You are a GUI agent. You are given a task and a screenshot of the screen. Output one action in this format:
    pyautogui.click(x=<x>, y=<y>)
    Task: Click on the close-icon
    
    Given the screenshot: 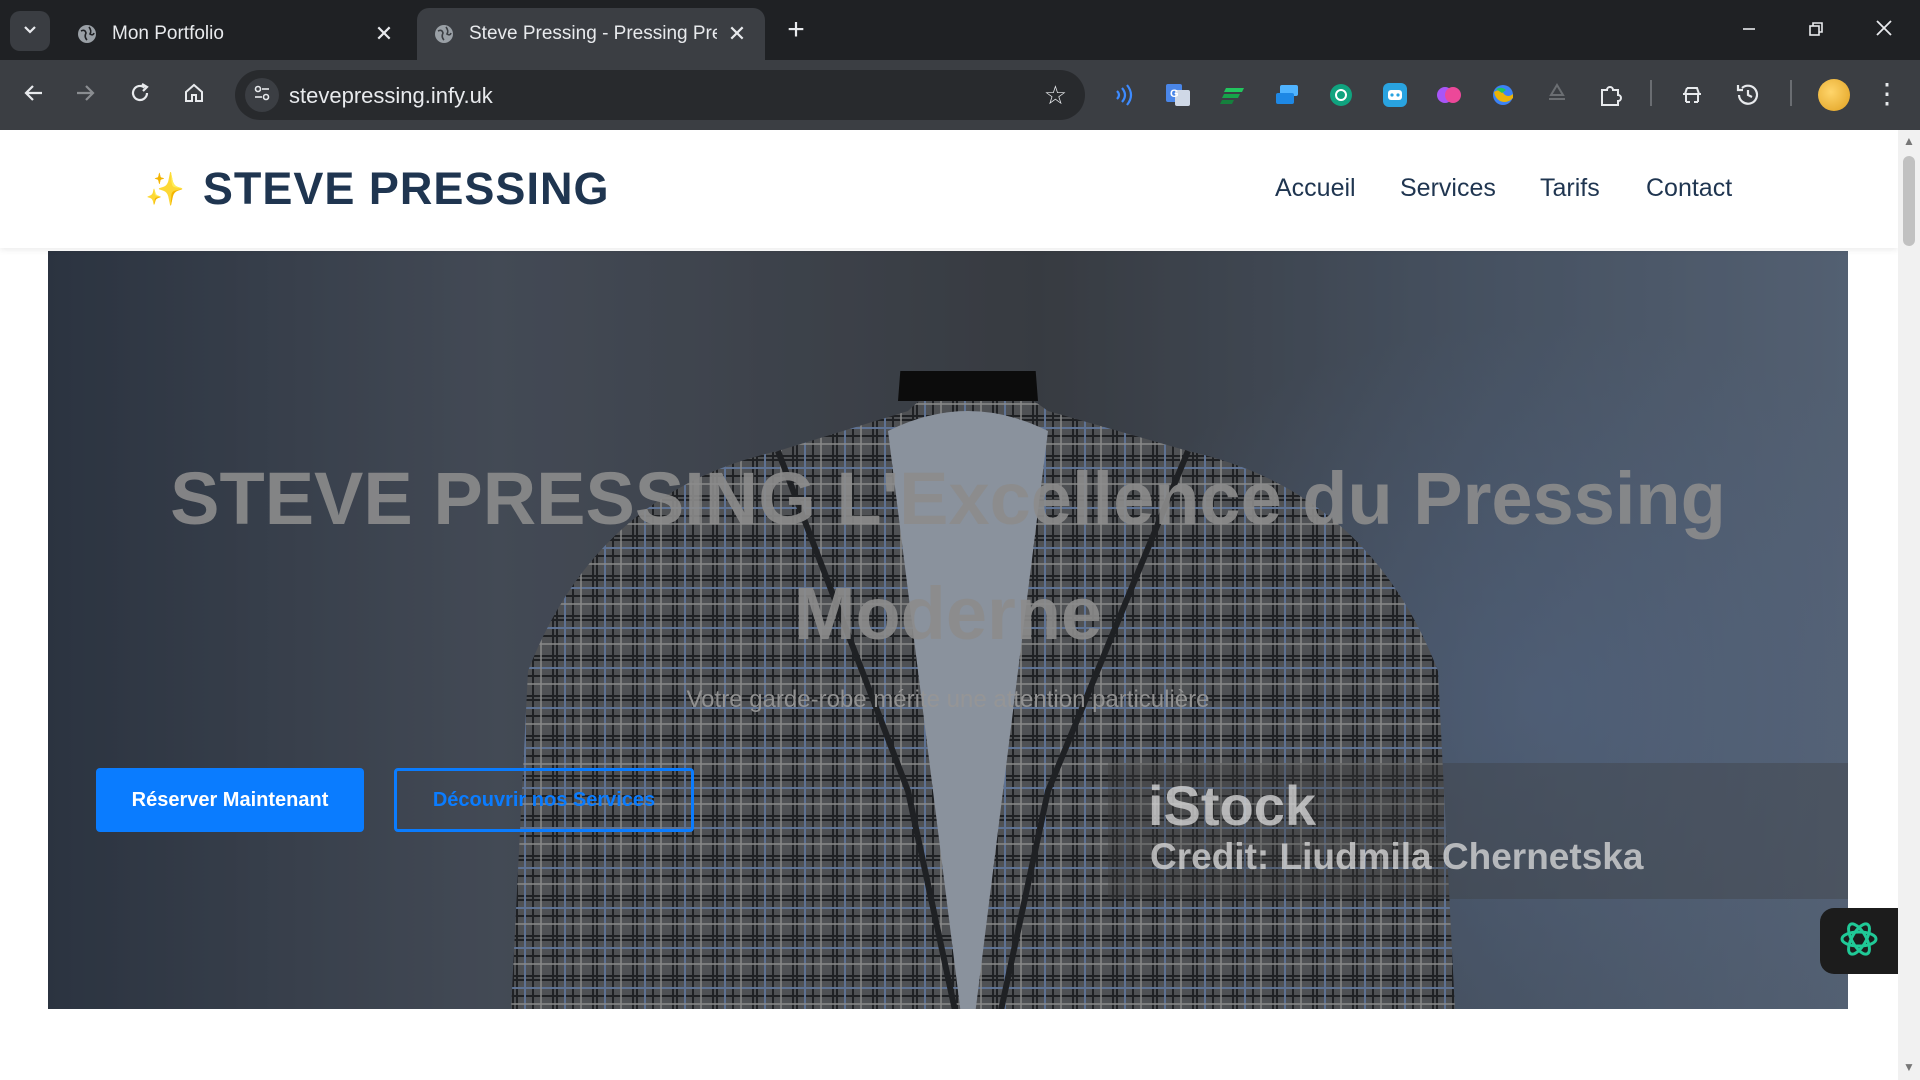 What is the action you would take?
    pyautogui.click(x=1884, y=30)
    